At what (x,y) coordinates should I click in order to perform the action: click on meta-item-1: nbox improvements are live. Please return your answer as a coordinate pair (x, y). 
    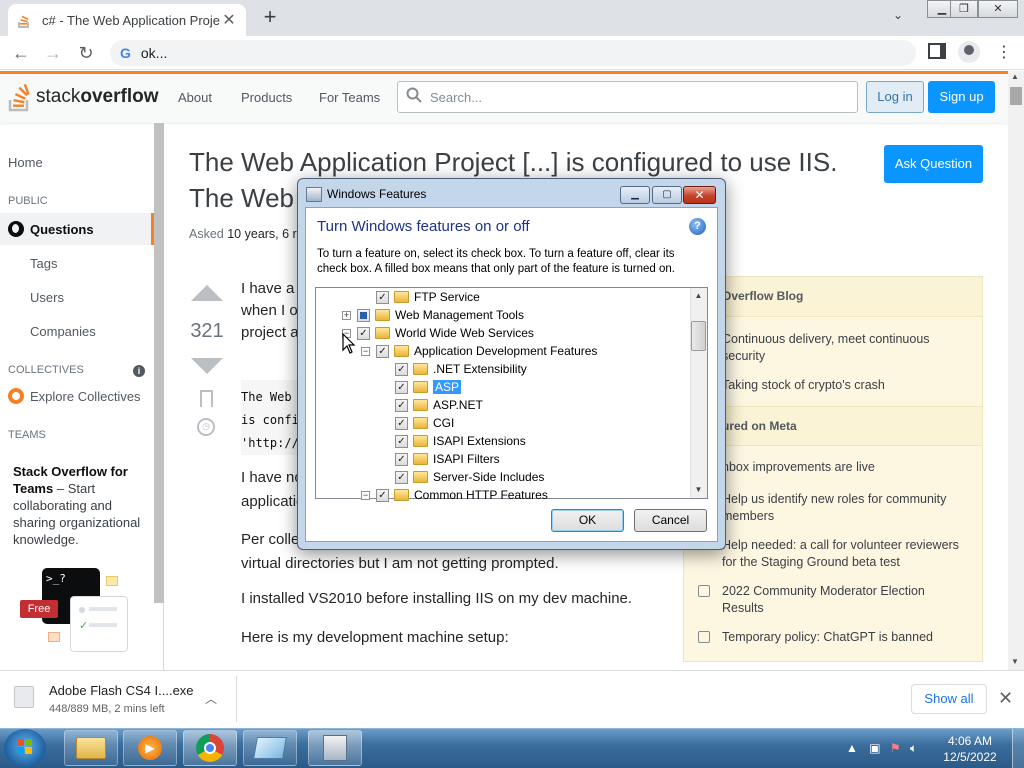
    Looking at the image, I should click on (842, 467).